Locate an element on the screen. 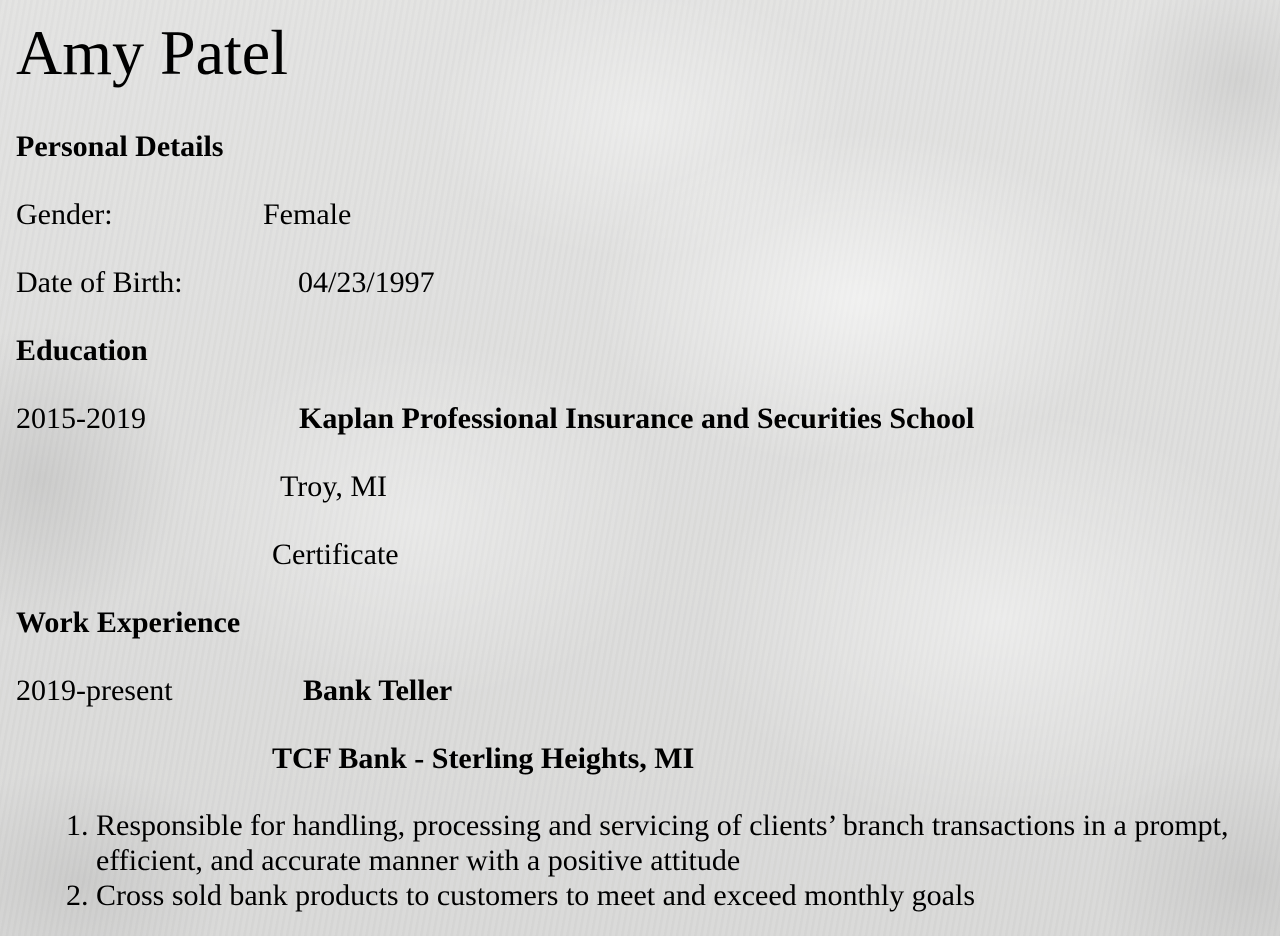 Image resolution: width=1280 pixels, height=936 pixels. gender-label: Gender: is located at coordinates (64, 214).